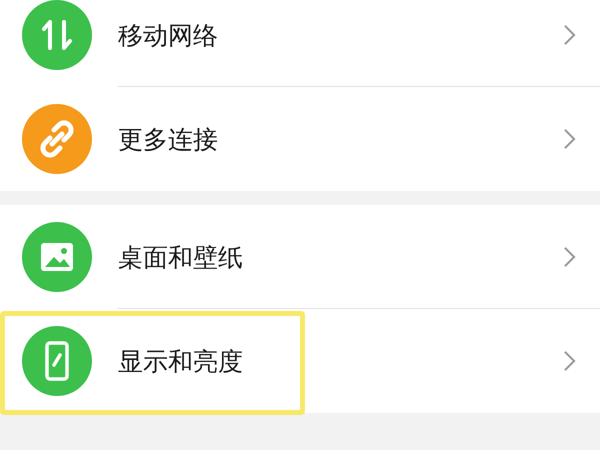 The height and width of the screenshot is (450, 600). What do you see at coordinates (168, 36) in the screenshot?
I see `item-label: 移动网络` at bounding box center [168, 36].